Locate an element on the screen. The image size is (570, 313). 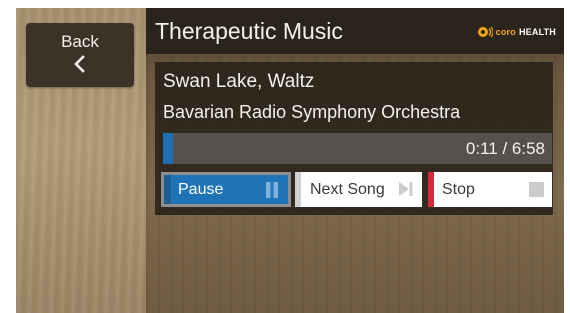
next-song-button-label: Next Song is located at coordinates (347, 189).